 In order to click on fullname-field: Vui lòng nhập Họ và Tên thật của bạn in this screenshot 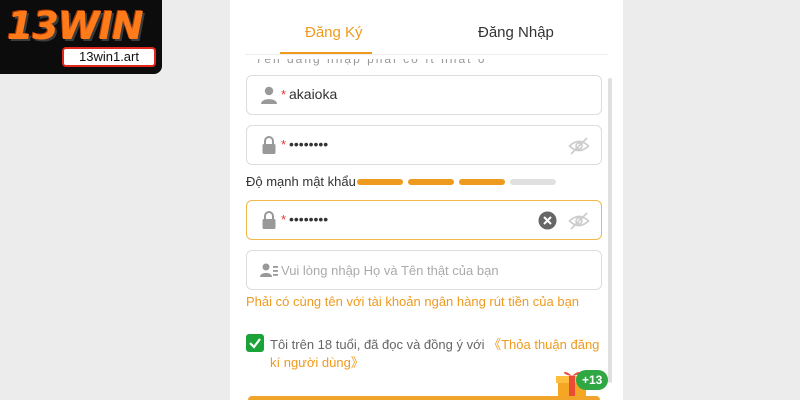, I will do `click(424, 270)`.